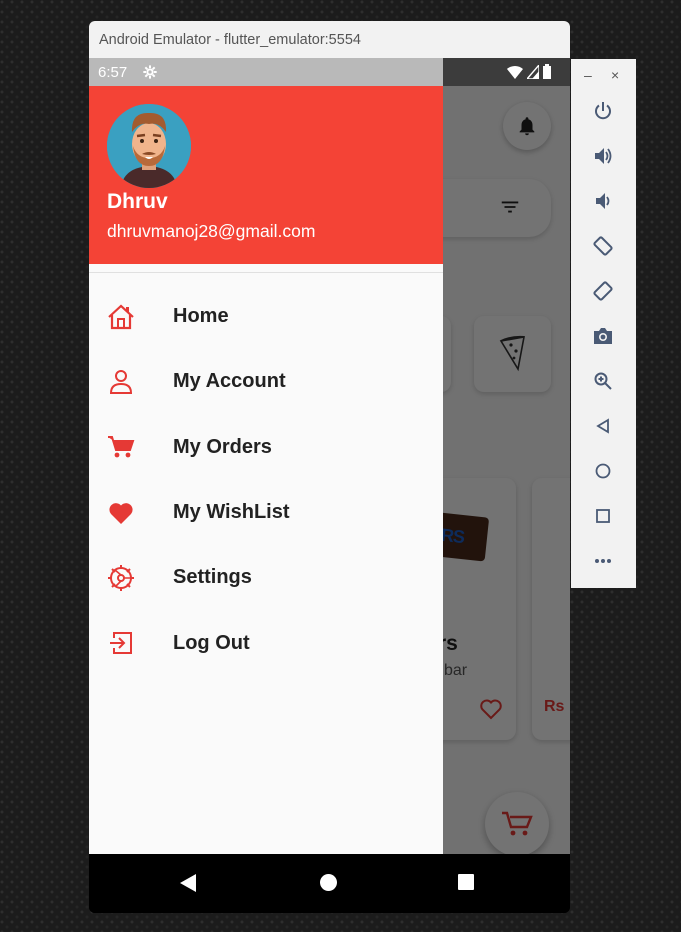 The image size is (681, 932). I want to click on nav-home-button, so click(328, 882).